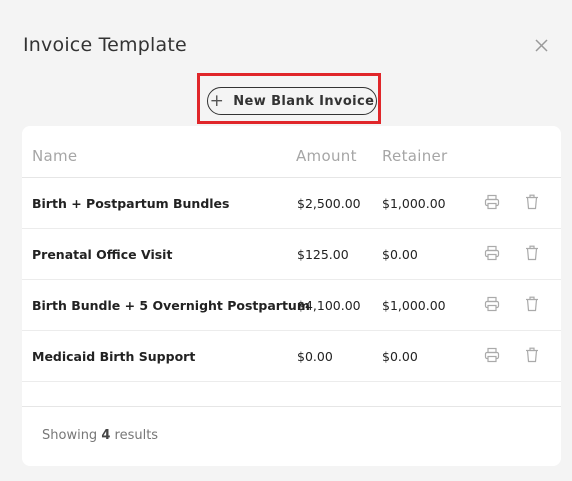  What do you see at coordinates (217, 100) in the screenshot?
I see `plus-icon: +` at bounding box center [217, 100].